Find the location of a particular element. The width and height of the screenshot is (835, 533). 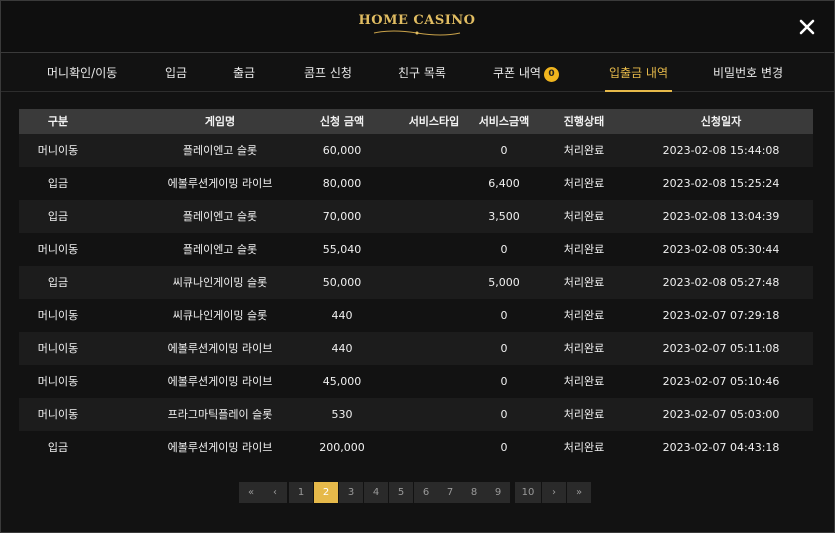

page-4-button: 4 is located at coordinates (376, 492).